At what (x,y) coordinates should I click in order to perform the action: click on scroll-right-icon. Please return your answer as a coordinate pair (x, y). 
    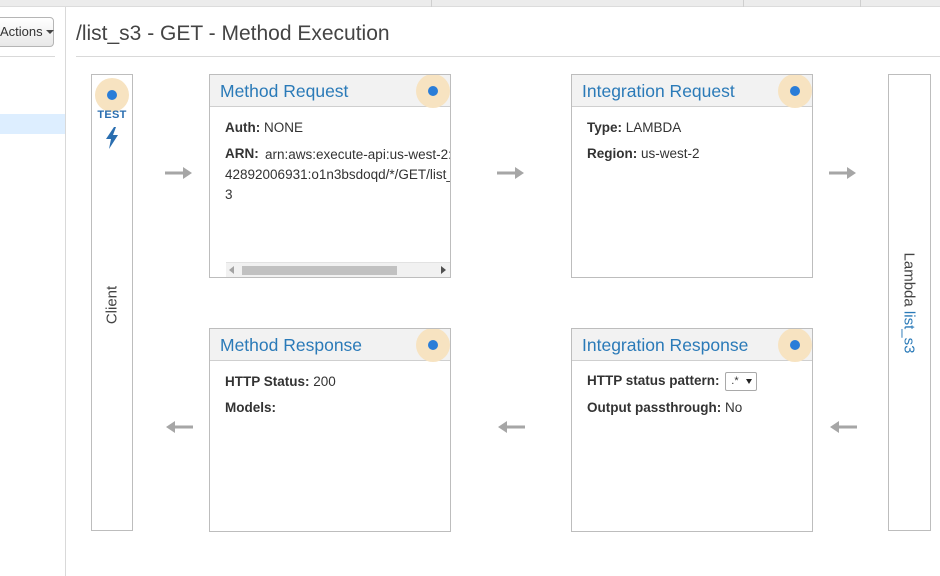
    Looking at the image, I should click on (443, 270).